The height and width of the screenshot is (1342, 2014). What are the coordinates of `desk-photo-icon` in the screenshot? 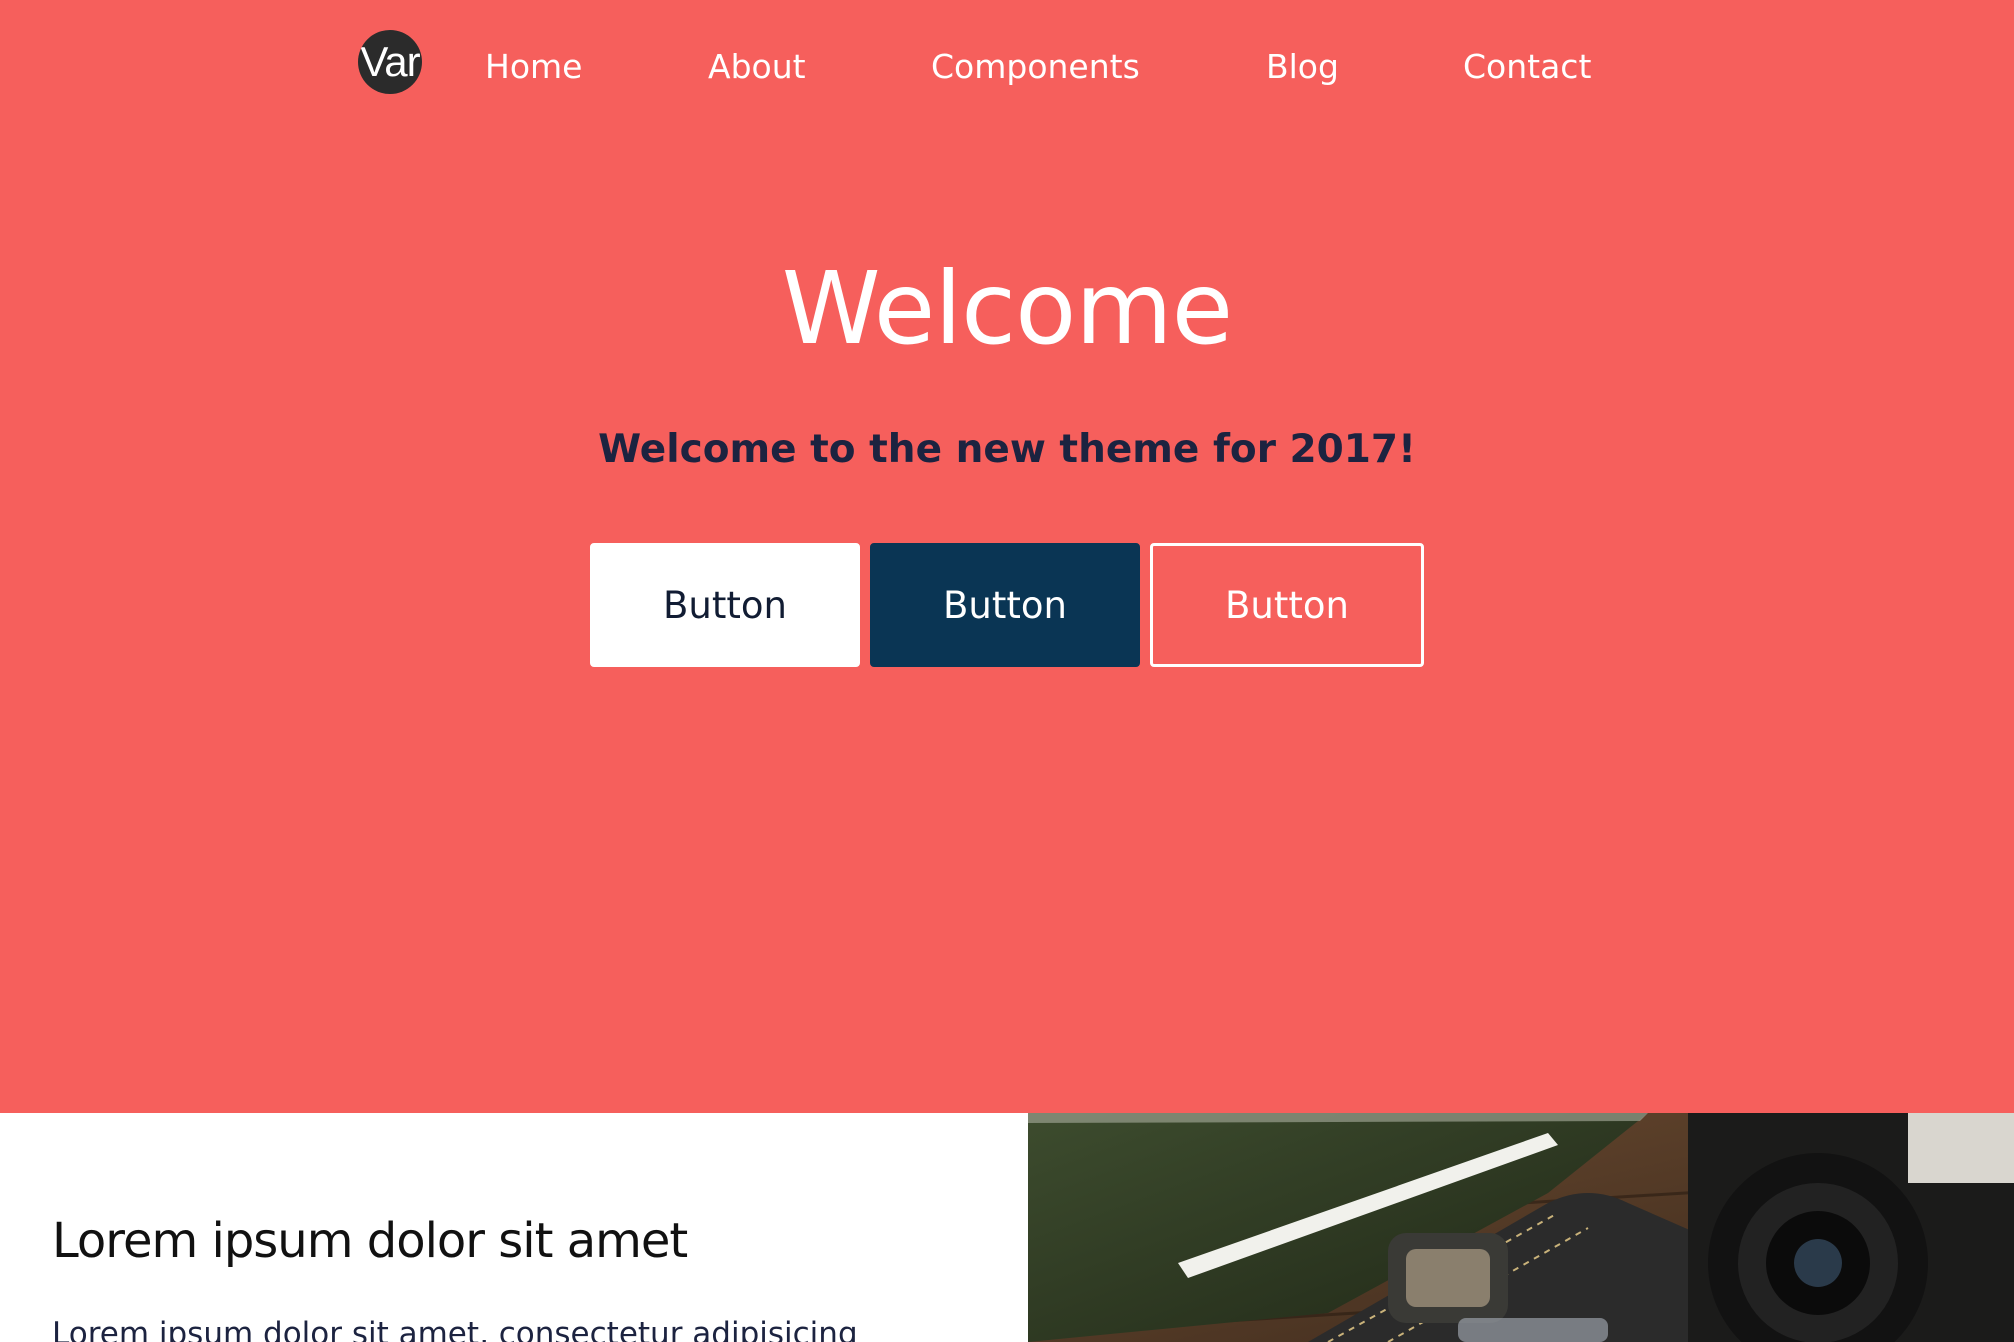 It's located at (1521, 1227).